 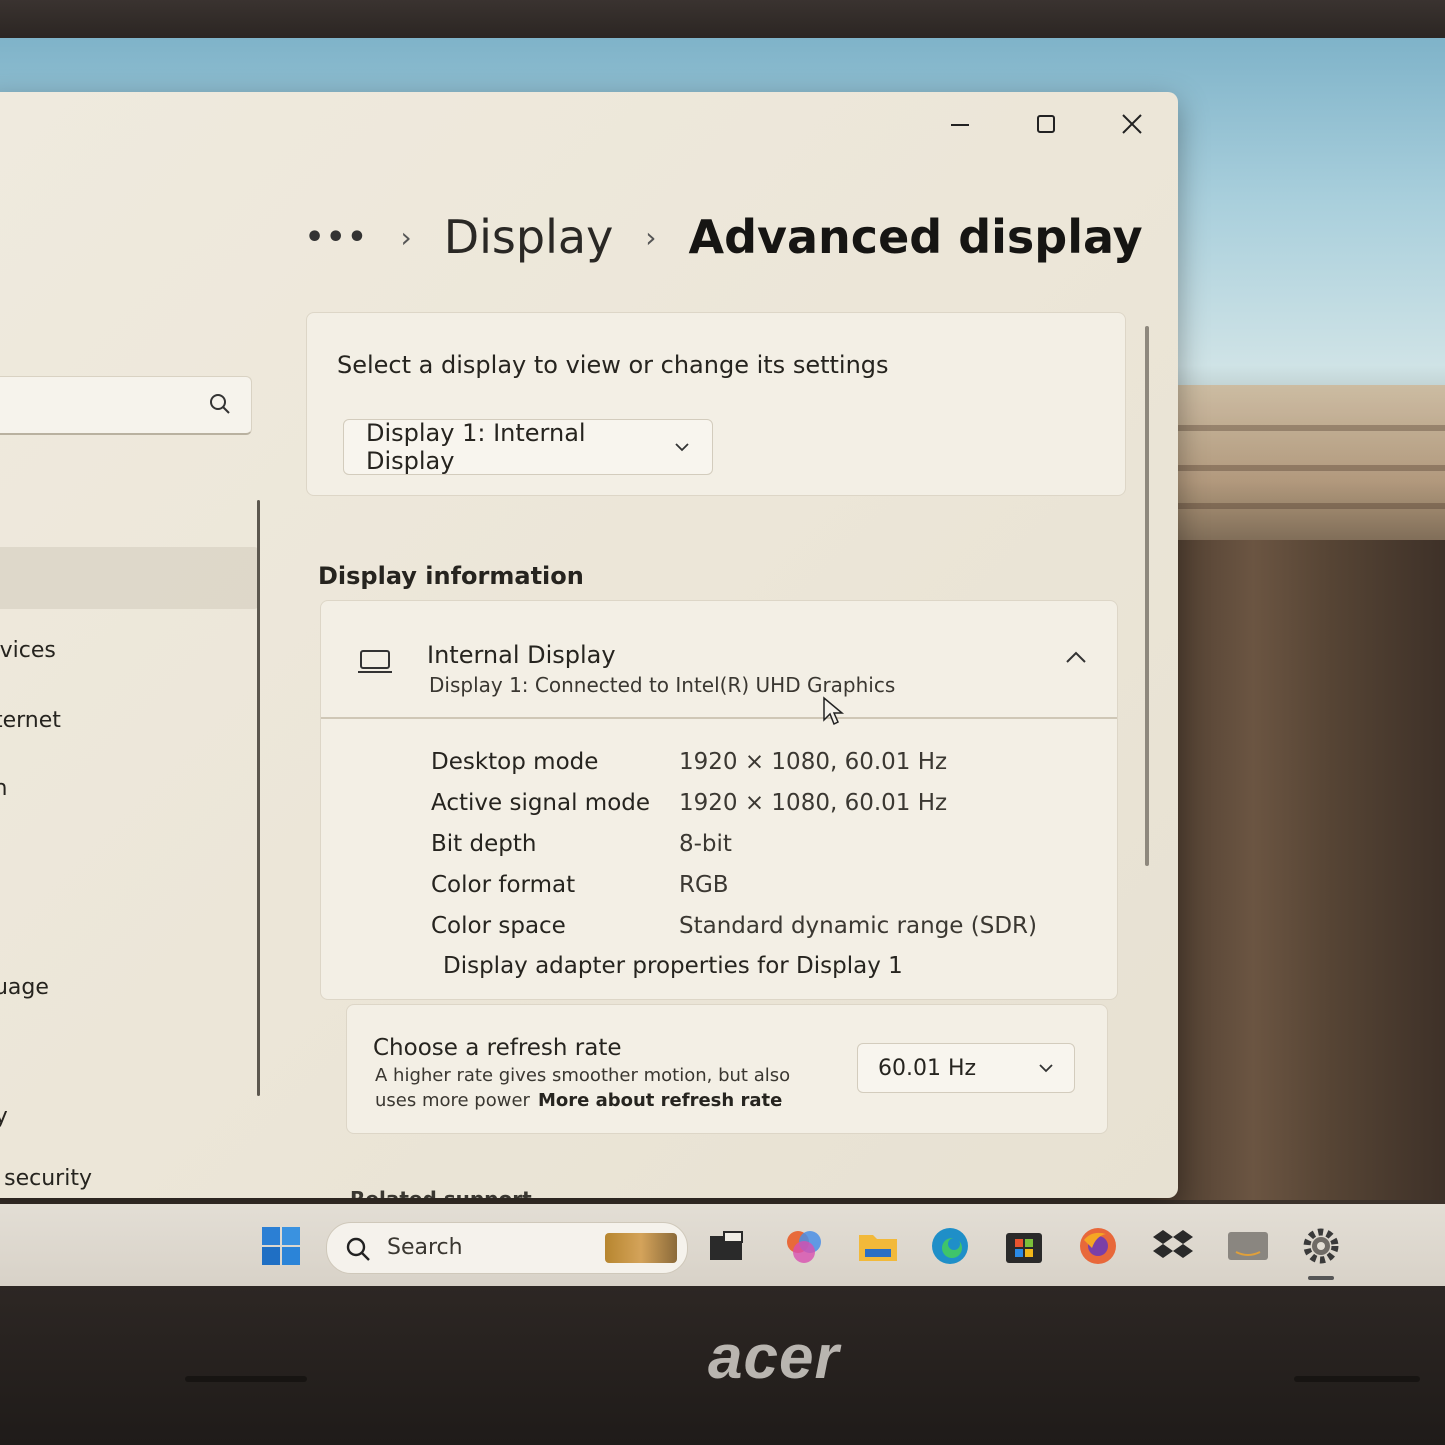 What do you see at coordinates (375, 664) in the screenshot?
I see `laptop-icon` at bounding box center [375, 664].